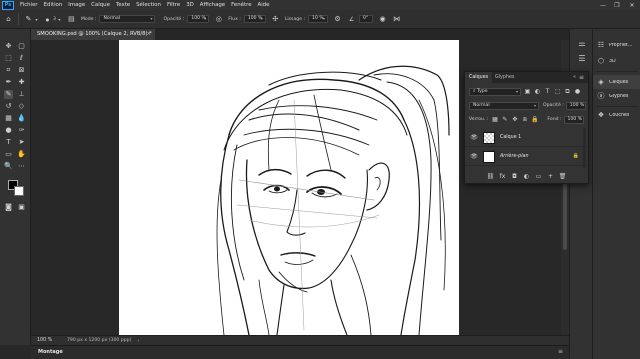 This screenshot has width=640, height=359. What do you see at coordinates (8, 207) in the screenshot?
I see `quick-mask-icon: ◙` at bounding box center [8, 207].